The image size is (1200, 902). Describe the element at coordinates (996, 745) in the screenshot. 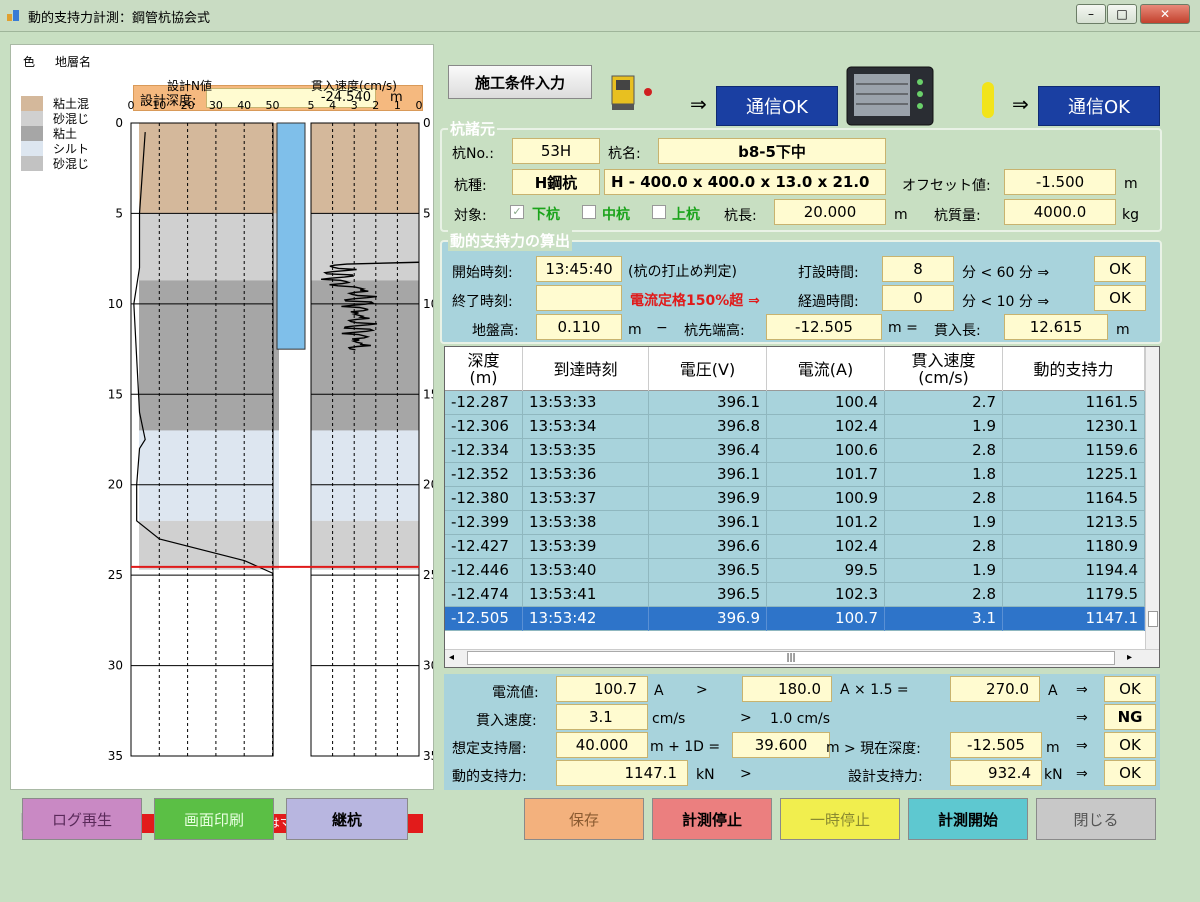

I see `current-depth-field: -12.505` at that location.